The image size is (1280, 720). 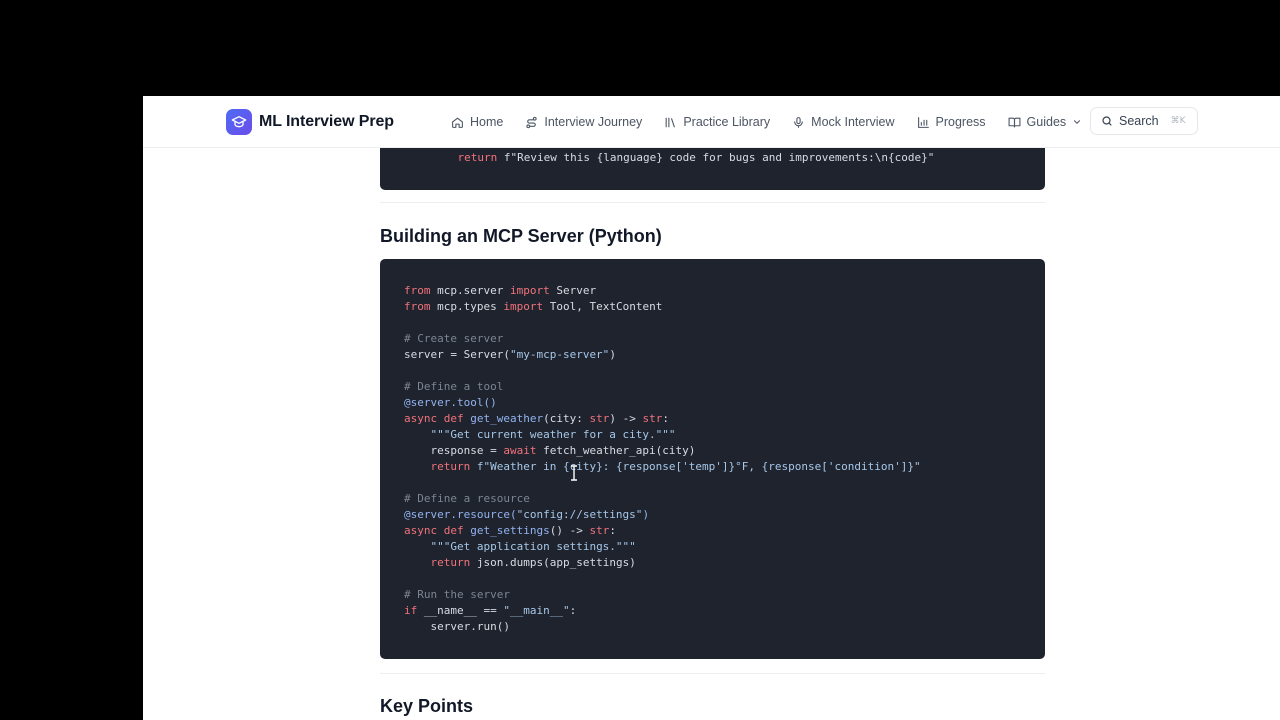 I want to click on code-token: "__main__", so click(x=536, y=610).